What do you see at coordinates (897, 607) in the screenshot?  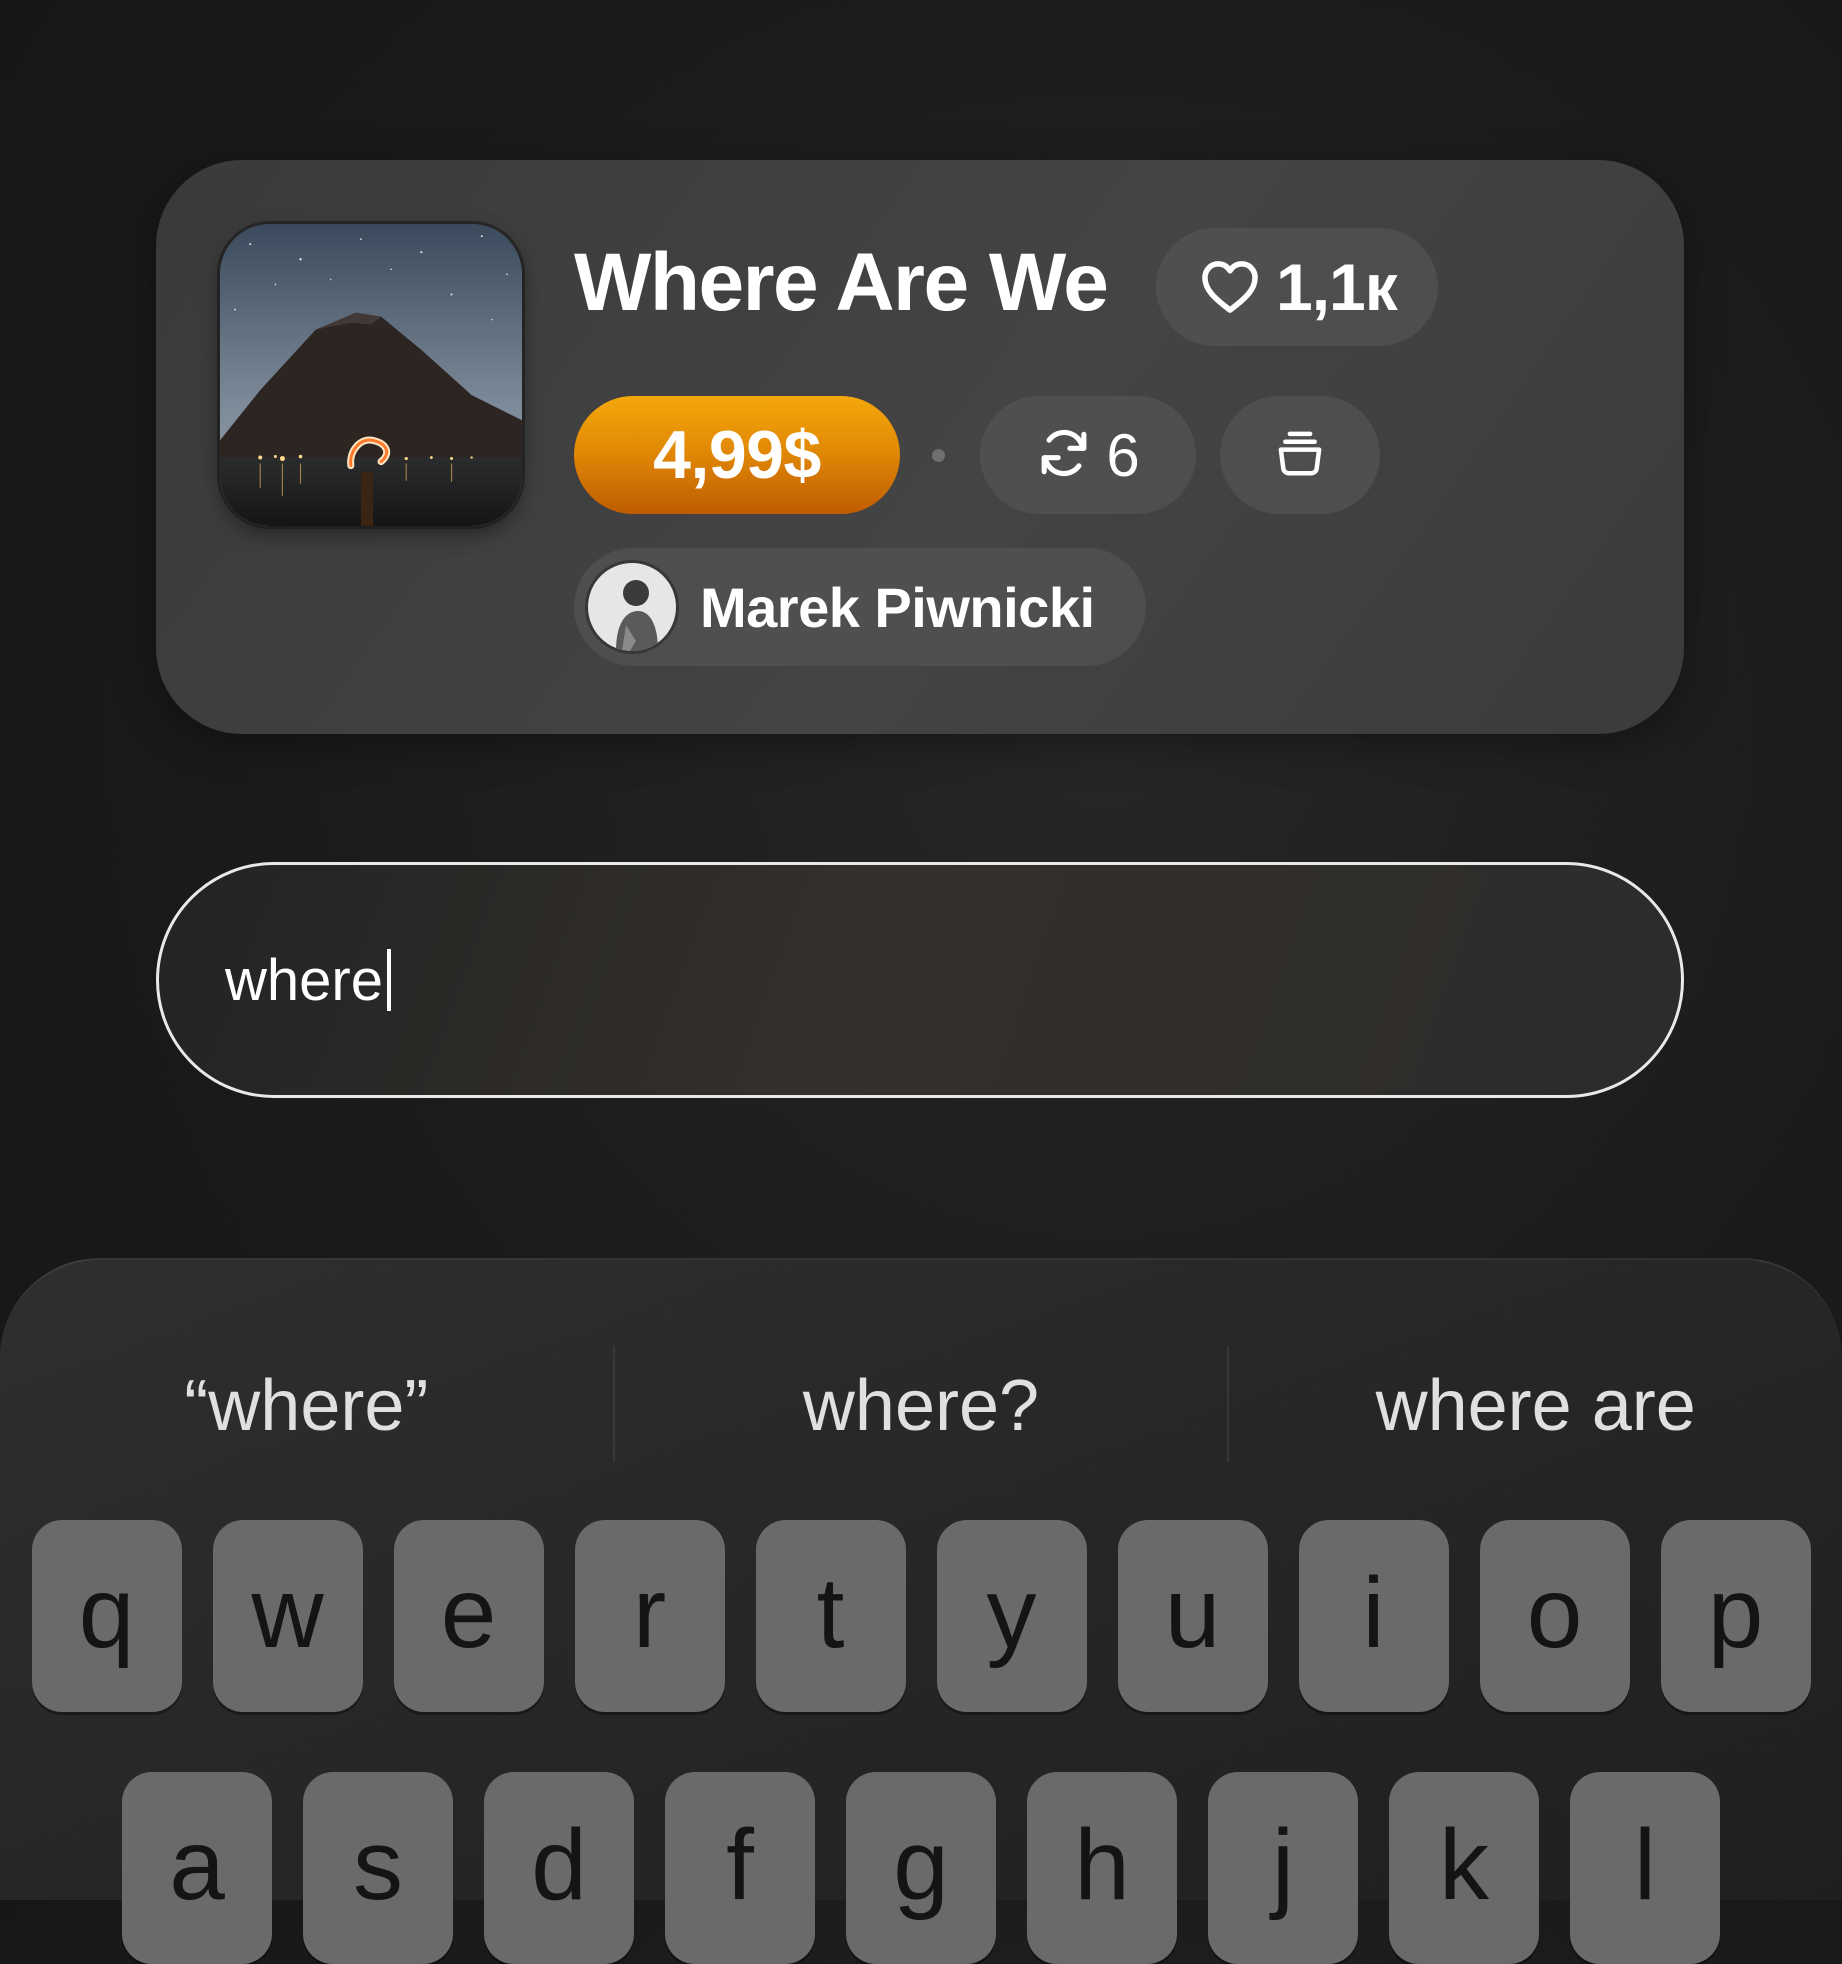 I see `author-name: Marek Piwnicki` at bounding box center [897, 607].